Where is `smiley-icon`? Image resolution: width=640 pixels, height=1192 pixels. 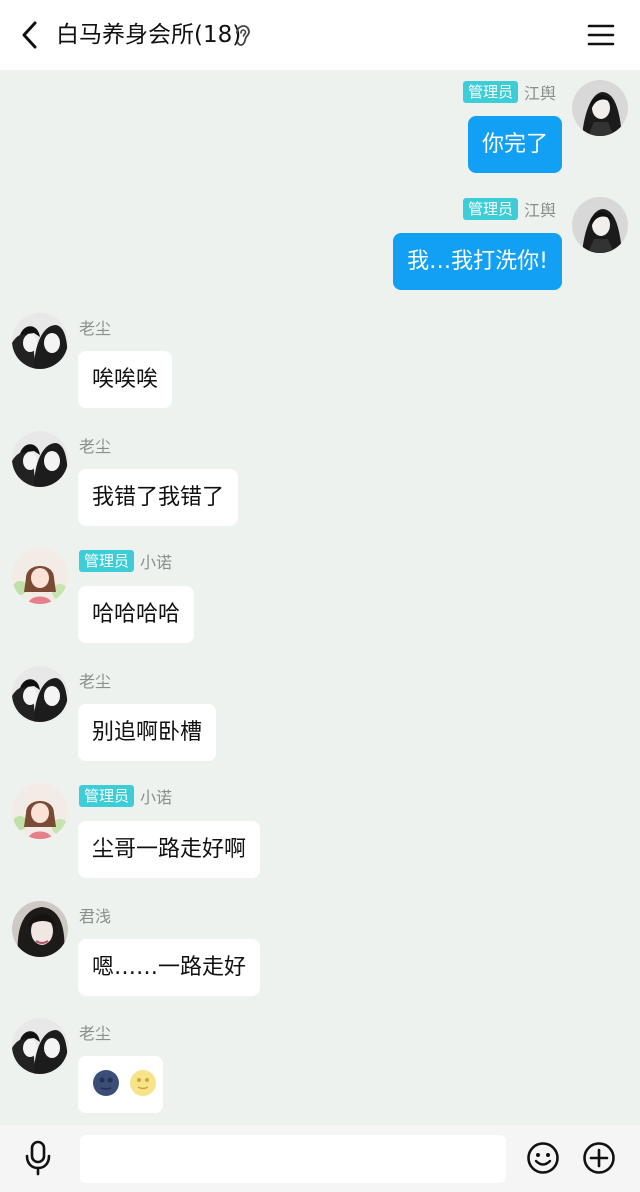
smiley-icon is located at coordinates (543, 1158).